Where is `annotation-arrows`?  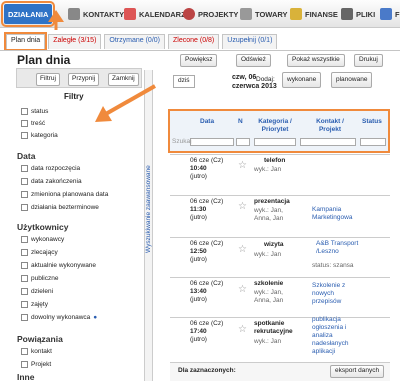 annotation-arrows is located at coordinates (102, 66).